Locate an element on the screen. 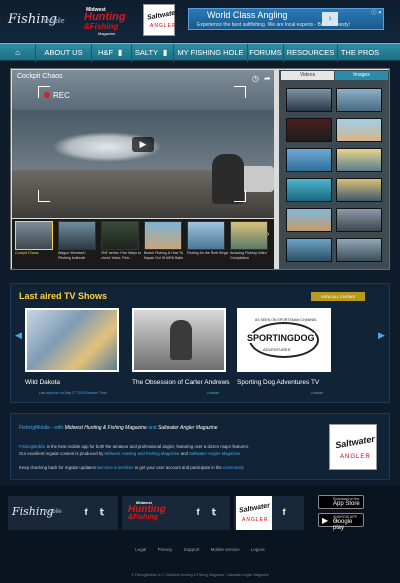 Image resolution: width=400 pixels, height=583 pixels. nav-home: ⌂ is located at coordinates (18, 53).